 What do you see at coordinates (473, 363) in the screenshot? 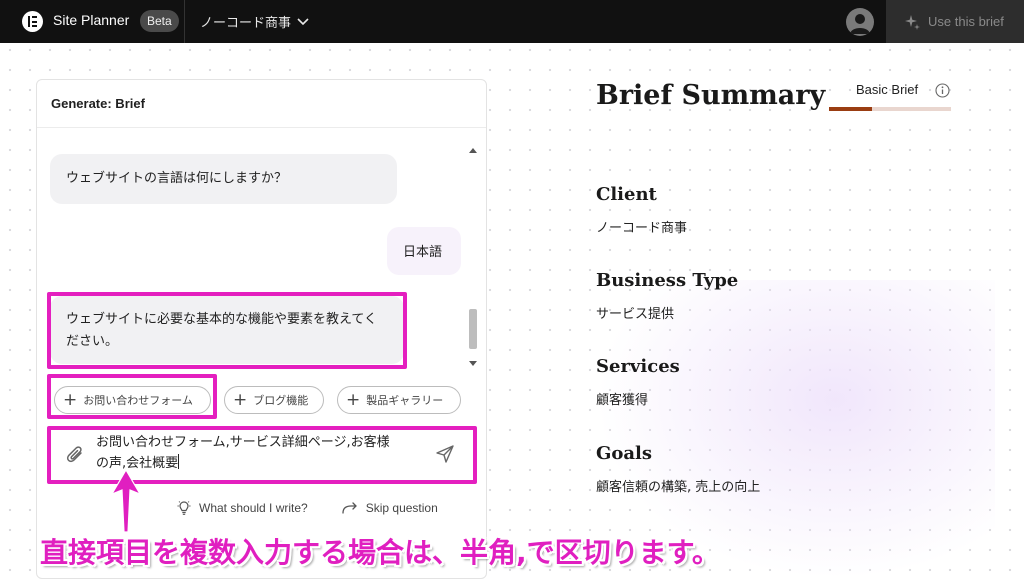
I see `scroll-down-arrow-icon` at bounding box center [473, 363].